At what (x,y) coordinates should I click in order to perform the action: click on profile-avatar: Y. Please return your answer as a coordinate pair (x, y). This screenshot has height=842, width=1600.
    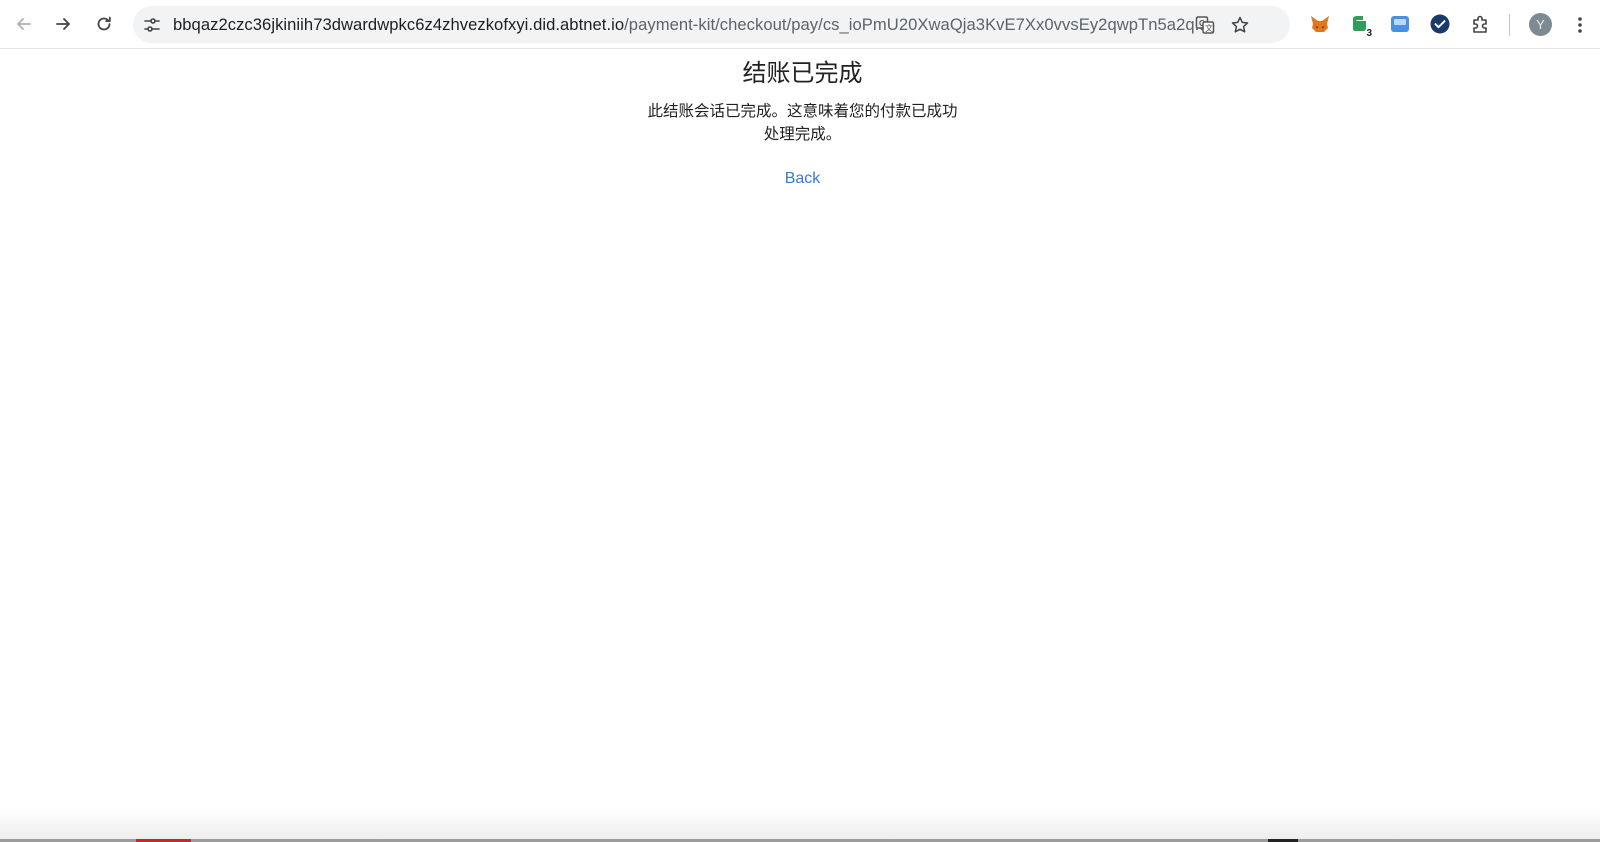
    Looking at the image, I should click on (1540, 24).